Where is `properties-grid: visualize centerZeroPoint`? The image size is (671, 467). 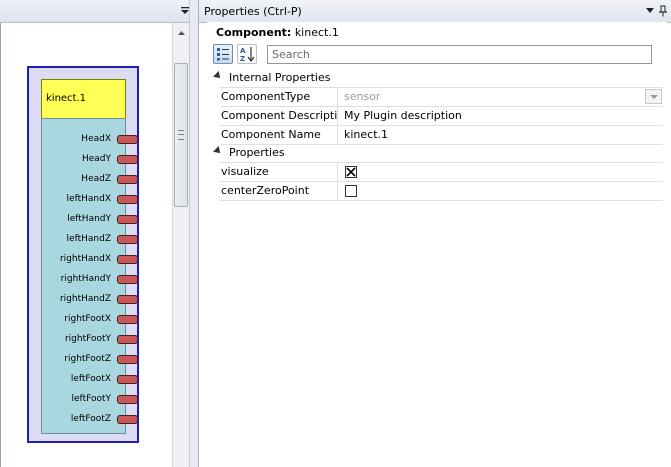
properties-grid: visualize centerZeroPoint is located at coordinates (441, 181).